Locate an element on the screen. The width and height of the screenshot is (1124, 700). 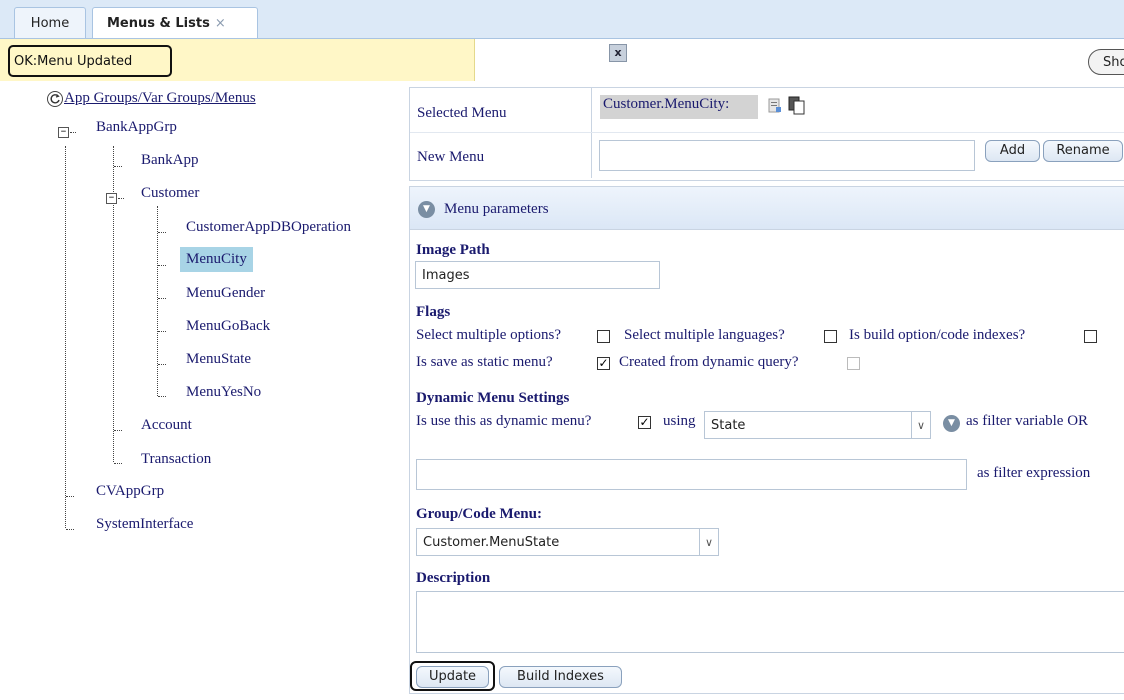
multi-options-checkbox is located at coordinates (603, 336).